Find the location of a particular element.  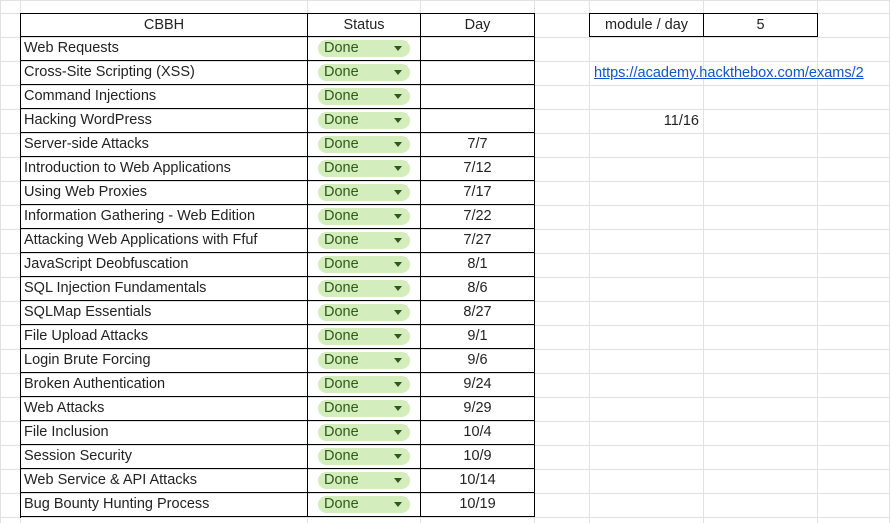

day-cell: 7/17 is located at coordinates (478, 193).